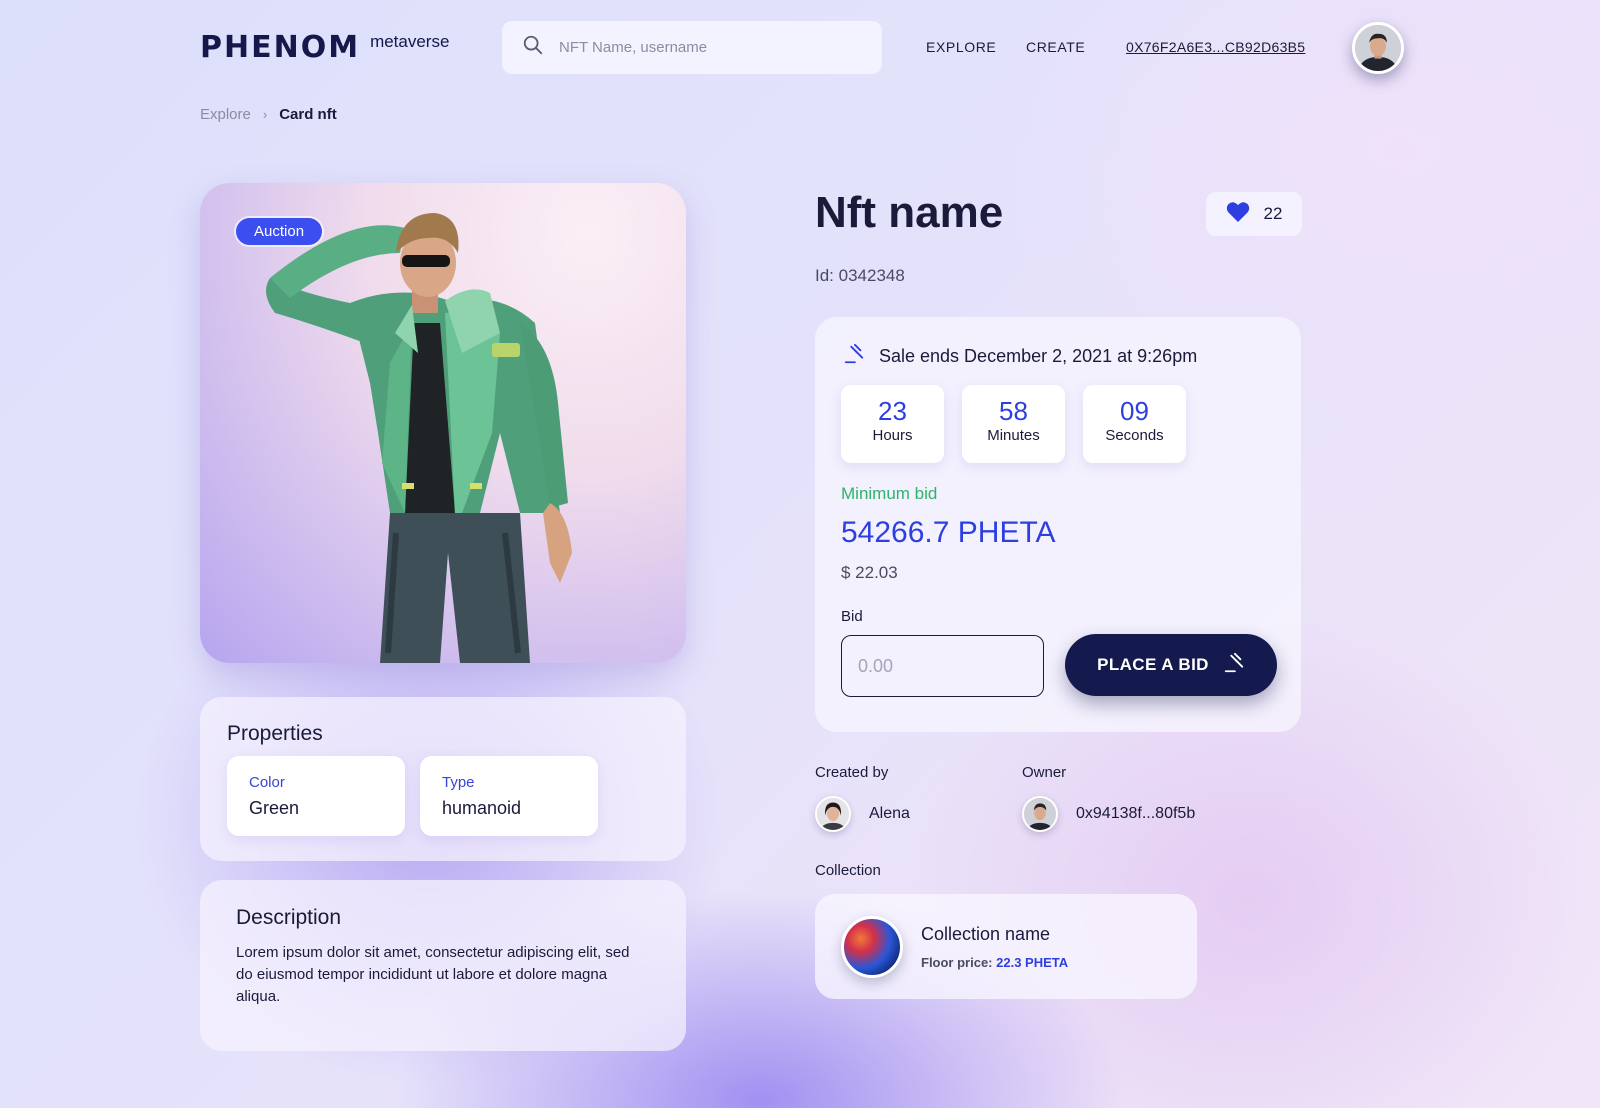  Describe the element at coordinates (1378, 48) in the screenshot. I see `user-avatar` at that location.